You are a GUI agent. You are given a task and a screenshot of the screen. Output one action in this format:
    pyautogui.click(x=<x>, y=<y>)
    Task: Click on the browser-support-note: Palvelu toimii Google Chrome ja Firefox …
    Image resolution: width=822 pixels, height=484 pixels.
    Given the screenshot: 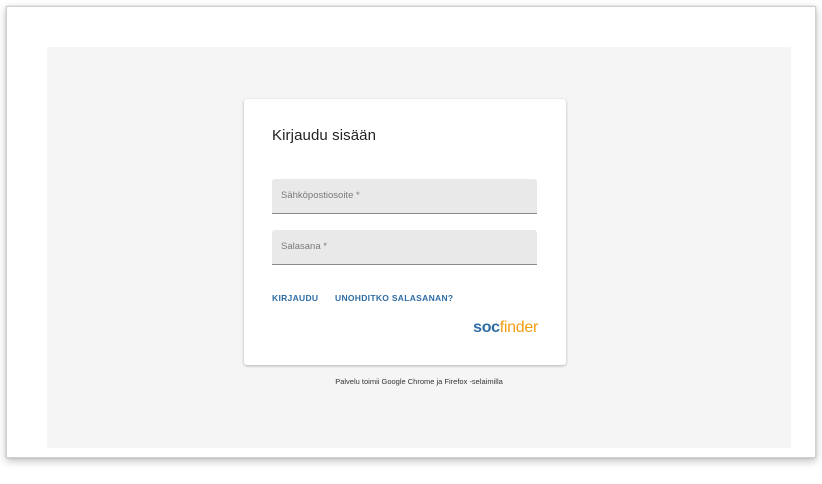 What is the action you would take?
    pyautogui.click(x=419, y=381)
    